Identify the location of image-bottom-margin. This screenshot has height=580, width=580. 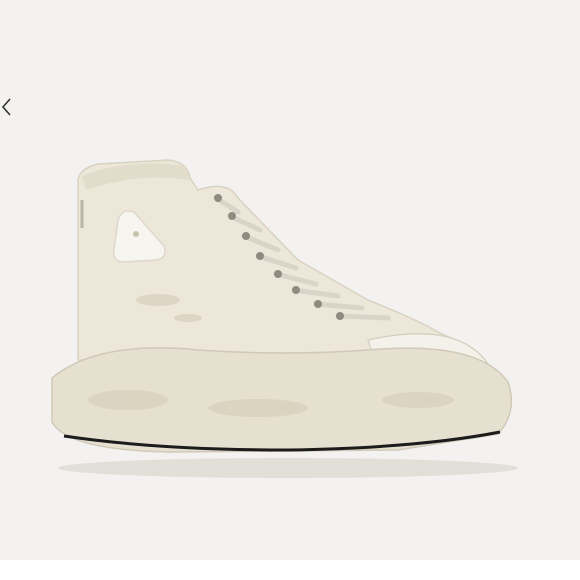
(290, 570).